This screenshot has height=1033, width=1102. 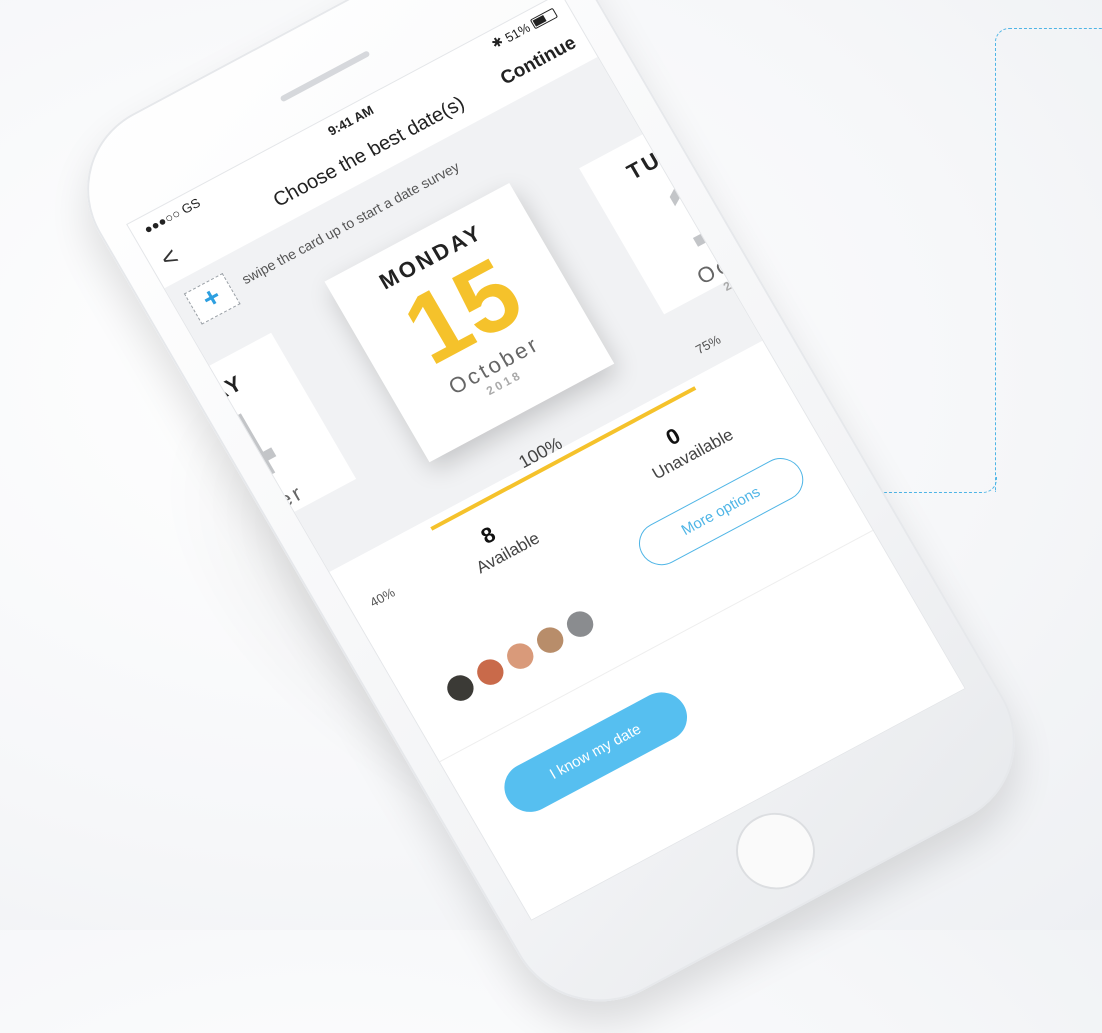 I want to click on phone-speaker, so click(x=325, y=76).